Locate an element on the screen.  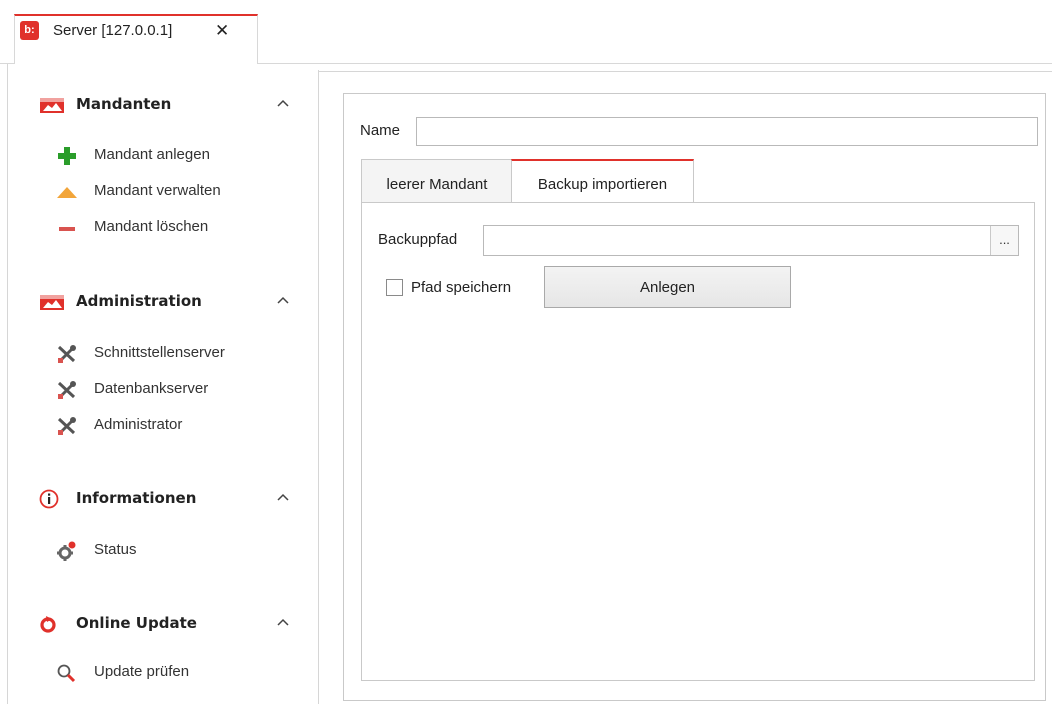
group-online-update-title: Online Update is located at coordinates (136, 623).